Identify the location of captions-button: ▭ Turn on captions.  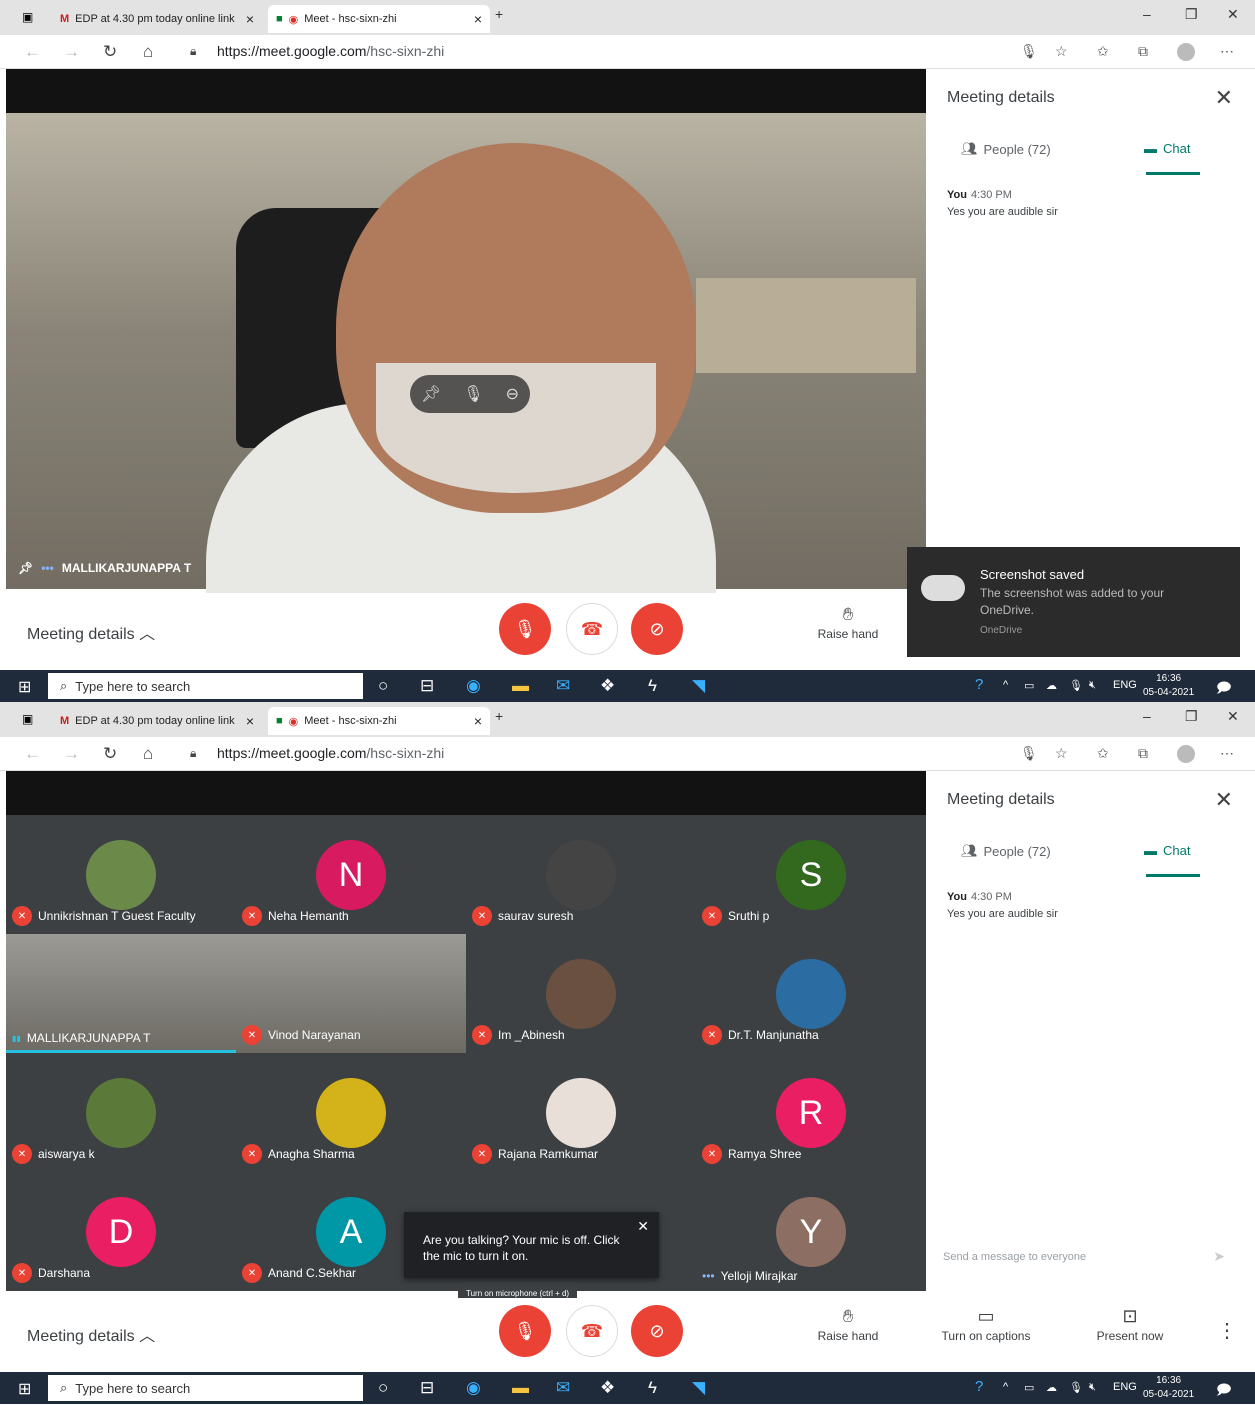
(986, 1324).